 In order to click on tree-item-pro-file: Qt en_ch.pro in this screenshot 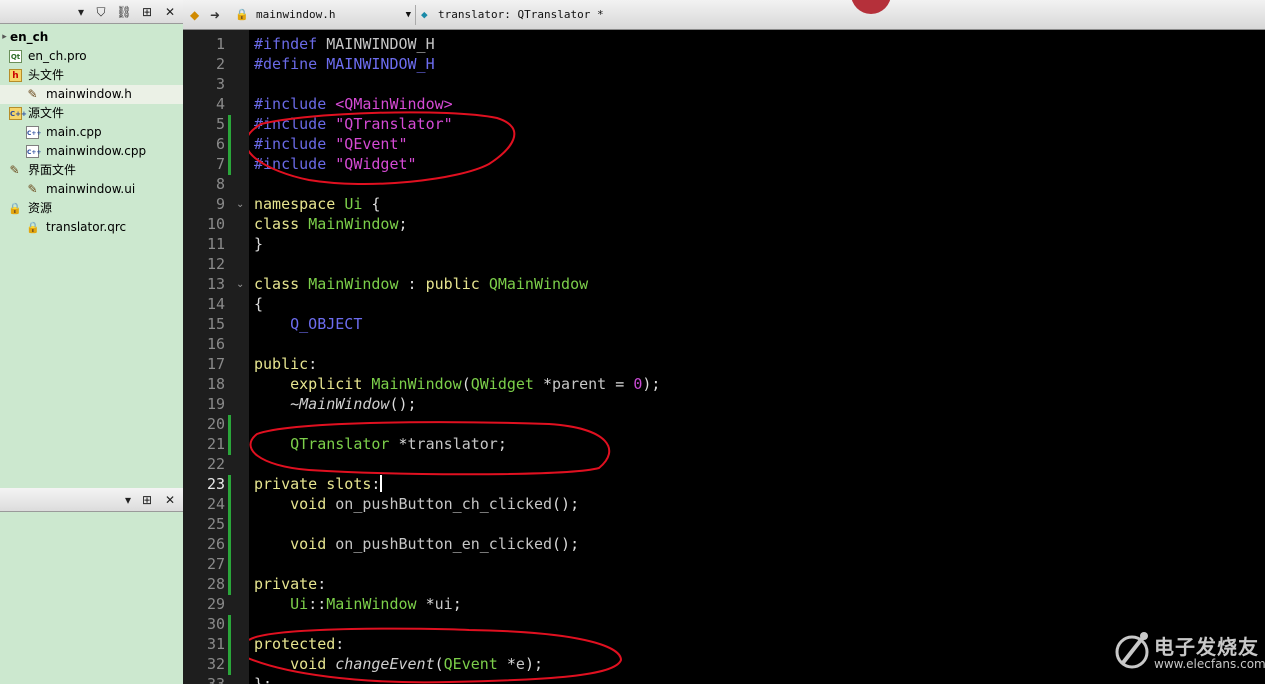, I will do `click(91, 56)`.